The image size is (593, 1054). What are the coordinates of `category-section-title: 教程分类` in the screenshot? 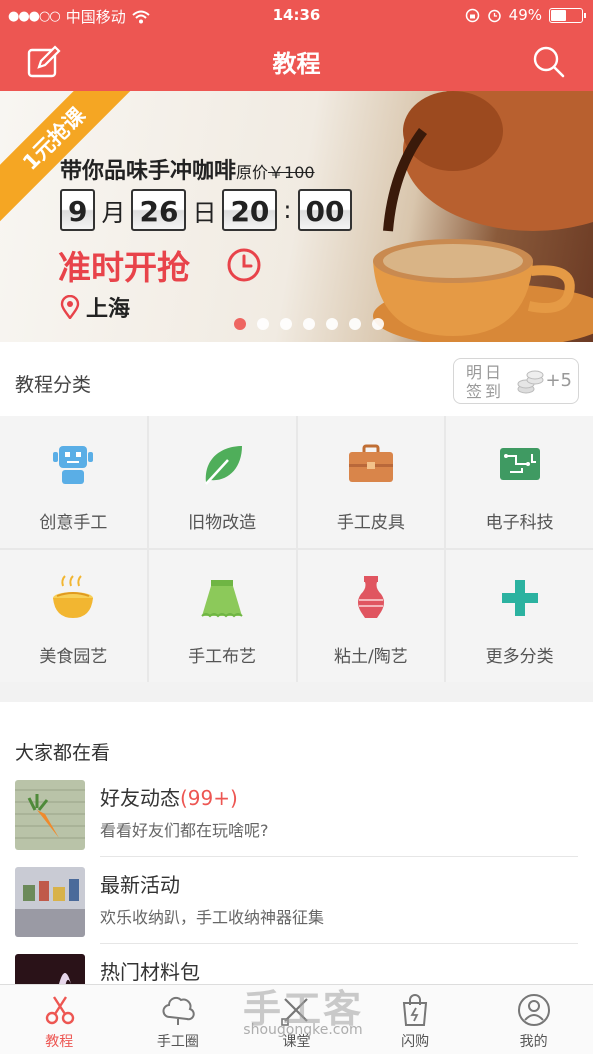 It's located at (53, 385).